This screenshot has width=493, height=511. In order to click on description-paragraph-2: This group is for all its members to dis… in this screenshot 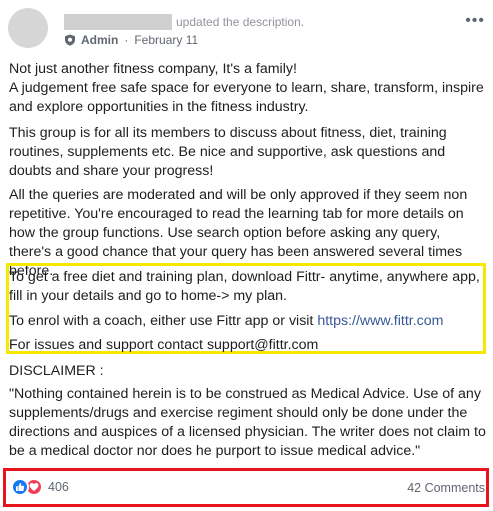, I will do `click(228, 152)`.